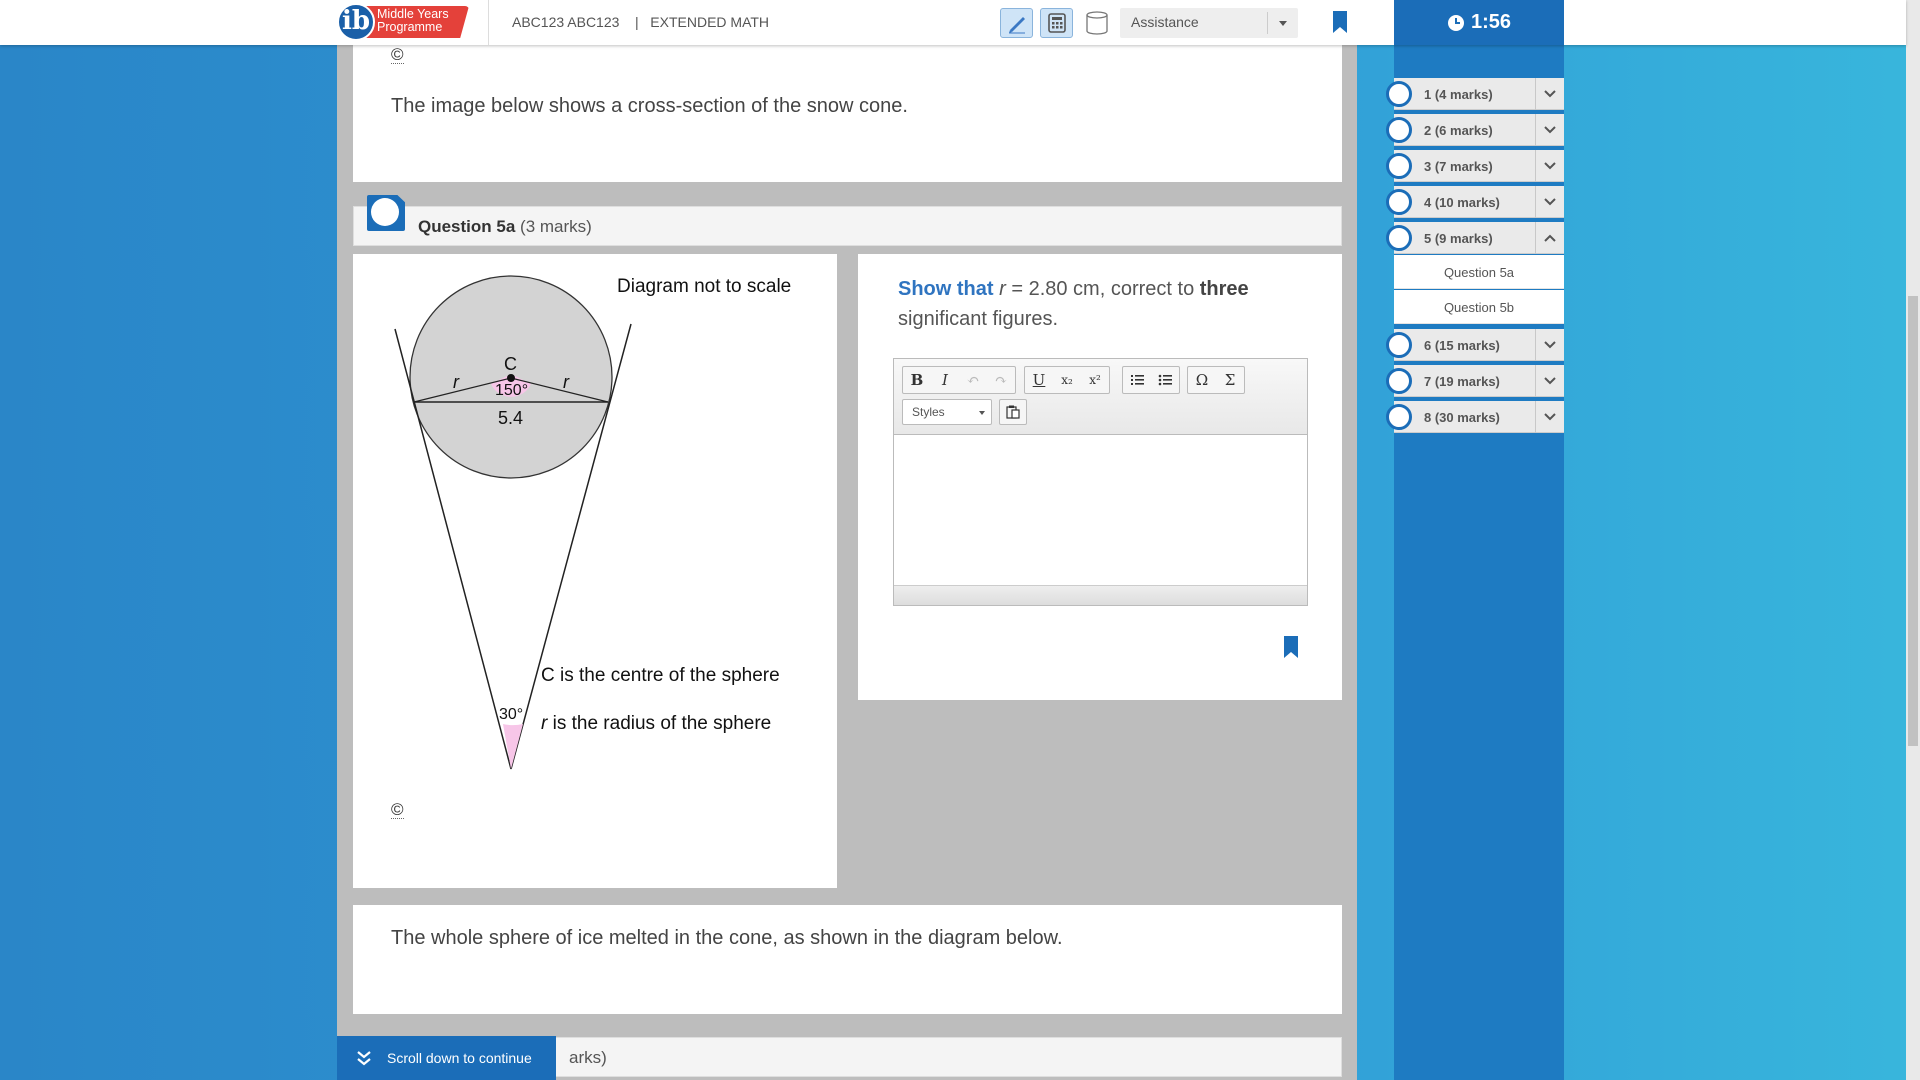 This screenshot has width=1920, height=1080. I want to click on calculator-icon, so click(1056, 23).